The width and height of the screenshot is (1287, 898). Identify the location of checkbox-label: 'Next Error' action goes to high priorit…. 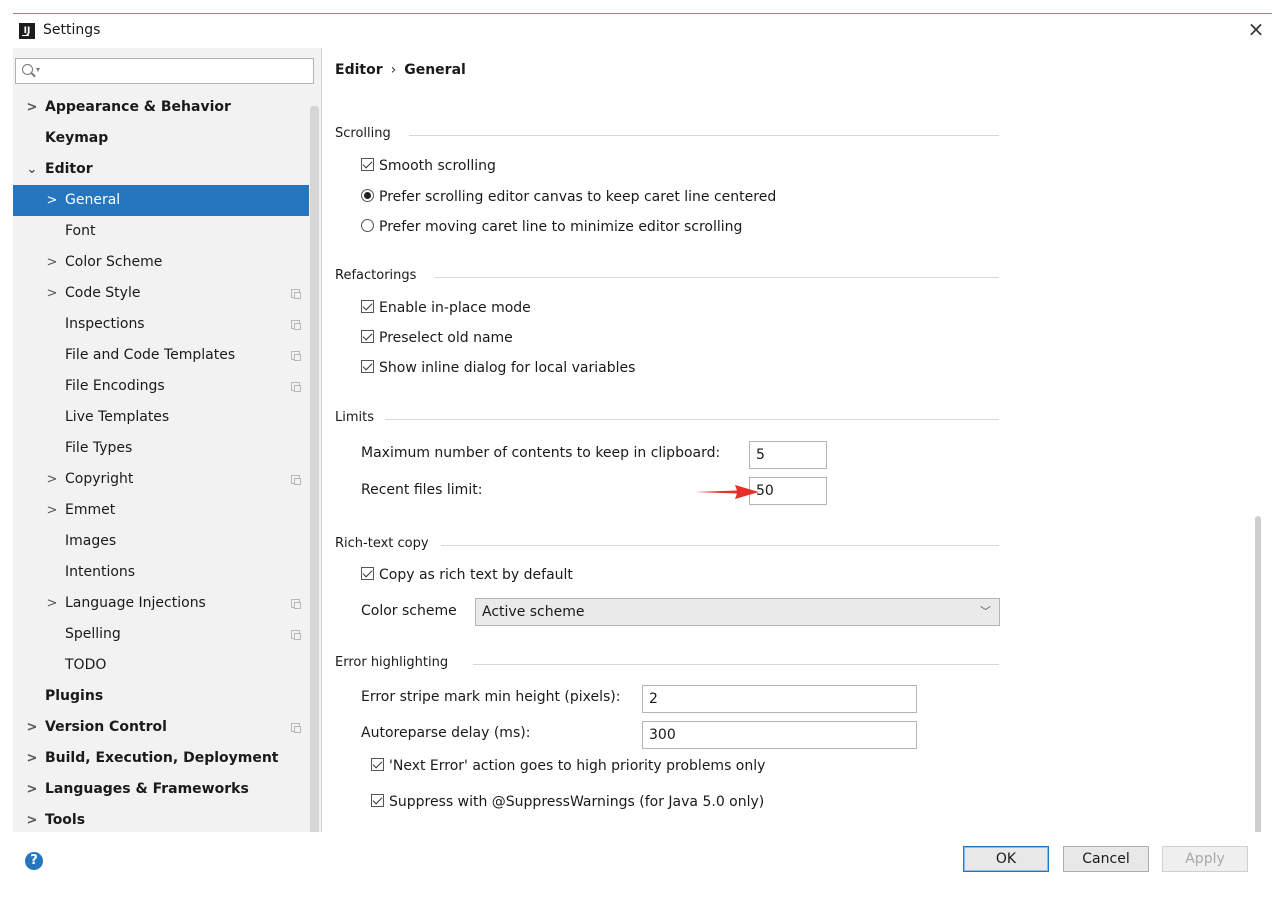
(577, 766).